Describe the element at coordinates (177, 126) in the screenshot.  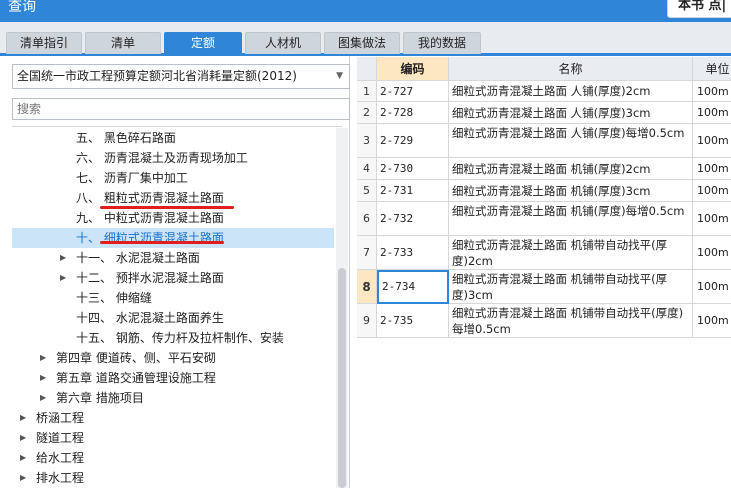
I see `divider` at that location.